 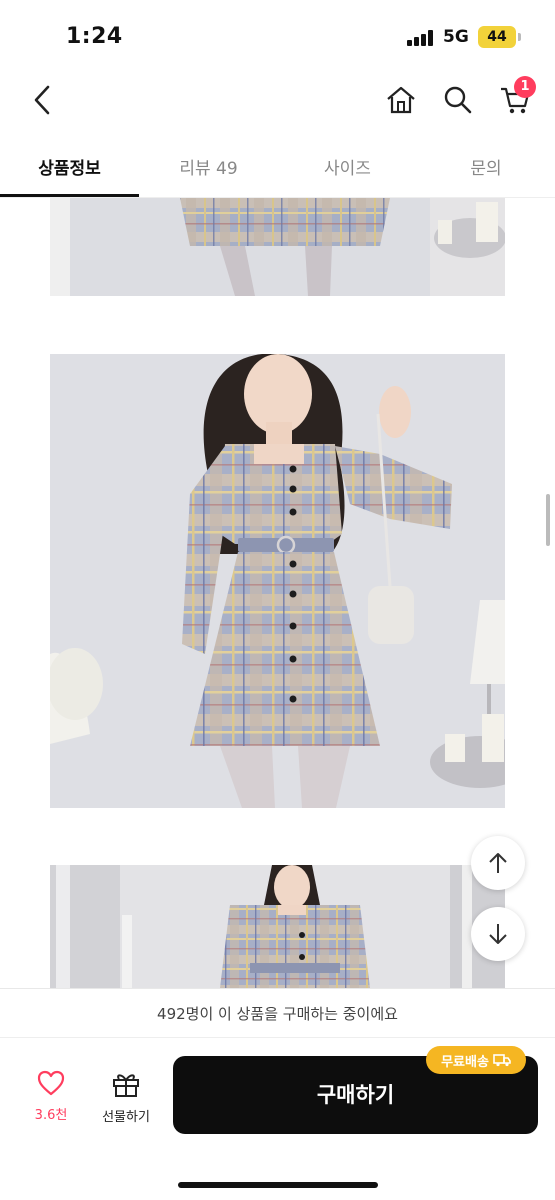 What do you see at coordinates (126, 1117) in the screenshot?
I see `gift-label: 선물하기` at bounding box center [126, 1117].